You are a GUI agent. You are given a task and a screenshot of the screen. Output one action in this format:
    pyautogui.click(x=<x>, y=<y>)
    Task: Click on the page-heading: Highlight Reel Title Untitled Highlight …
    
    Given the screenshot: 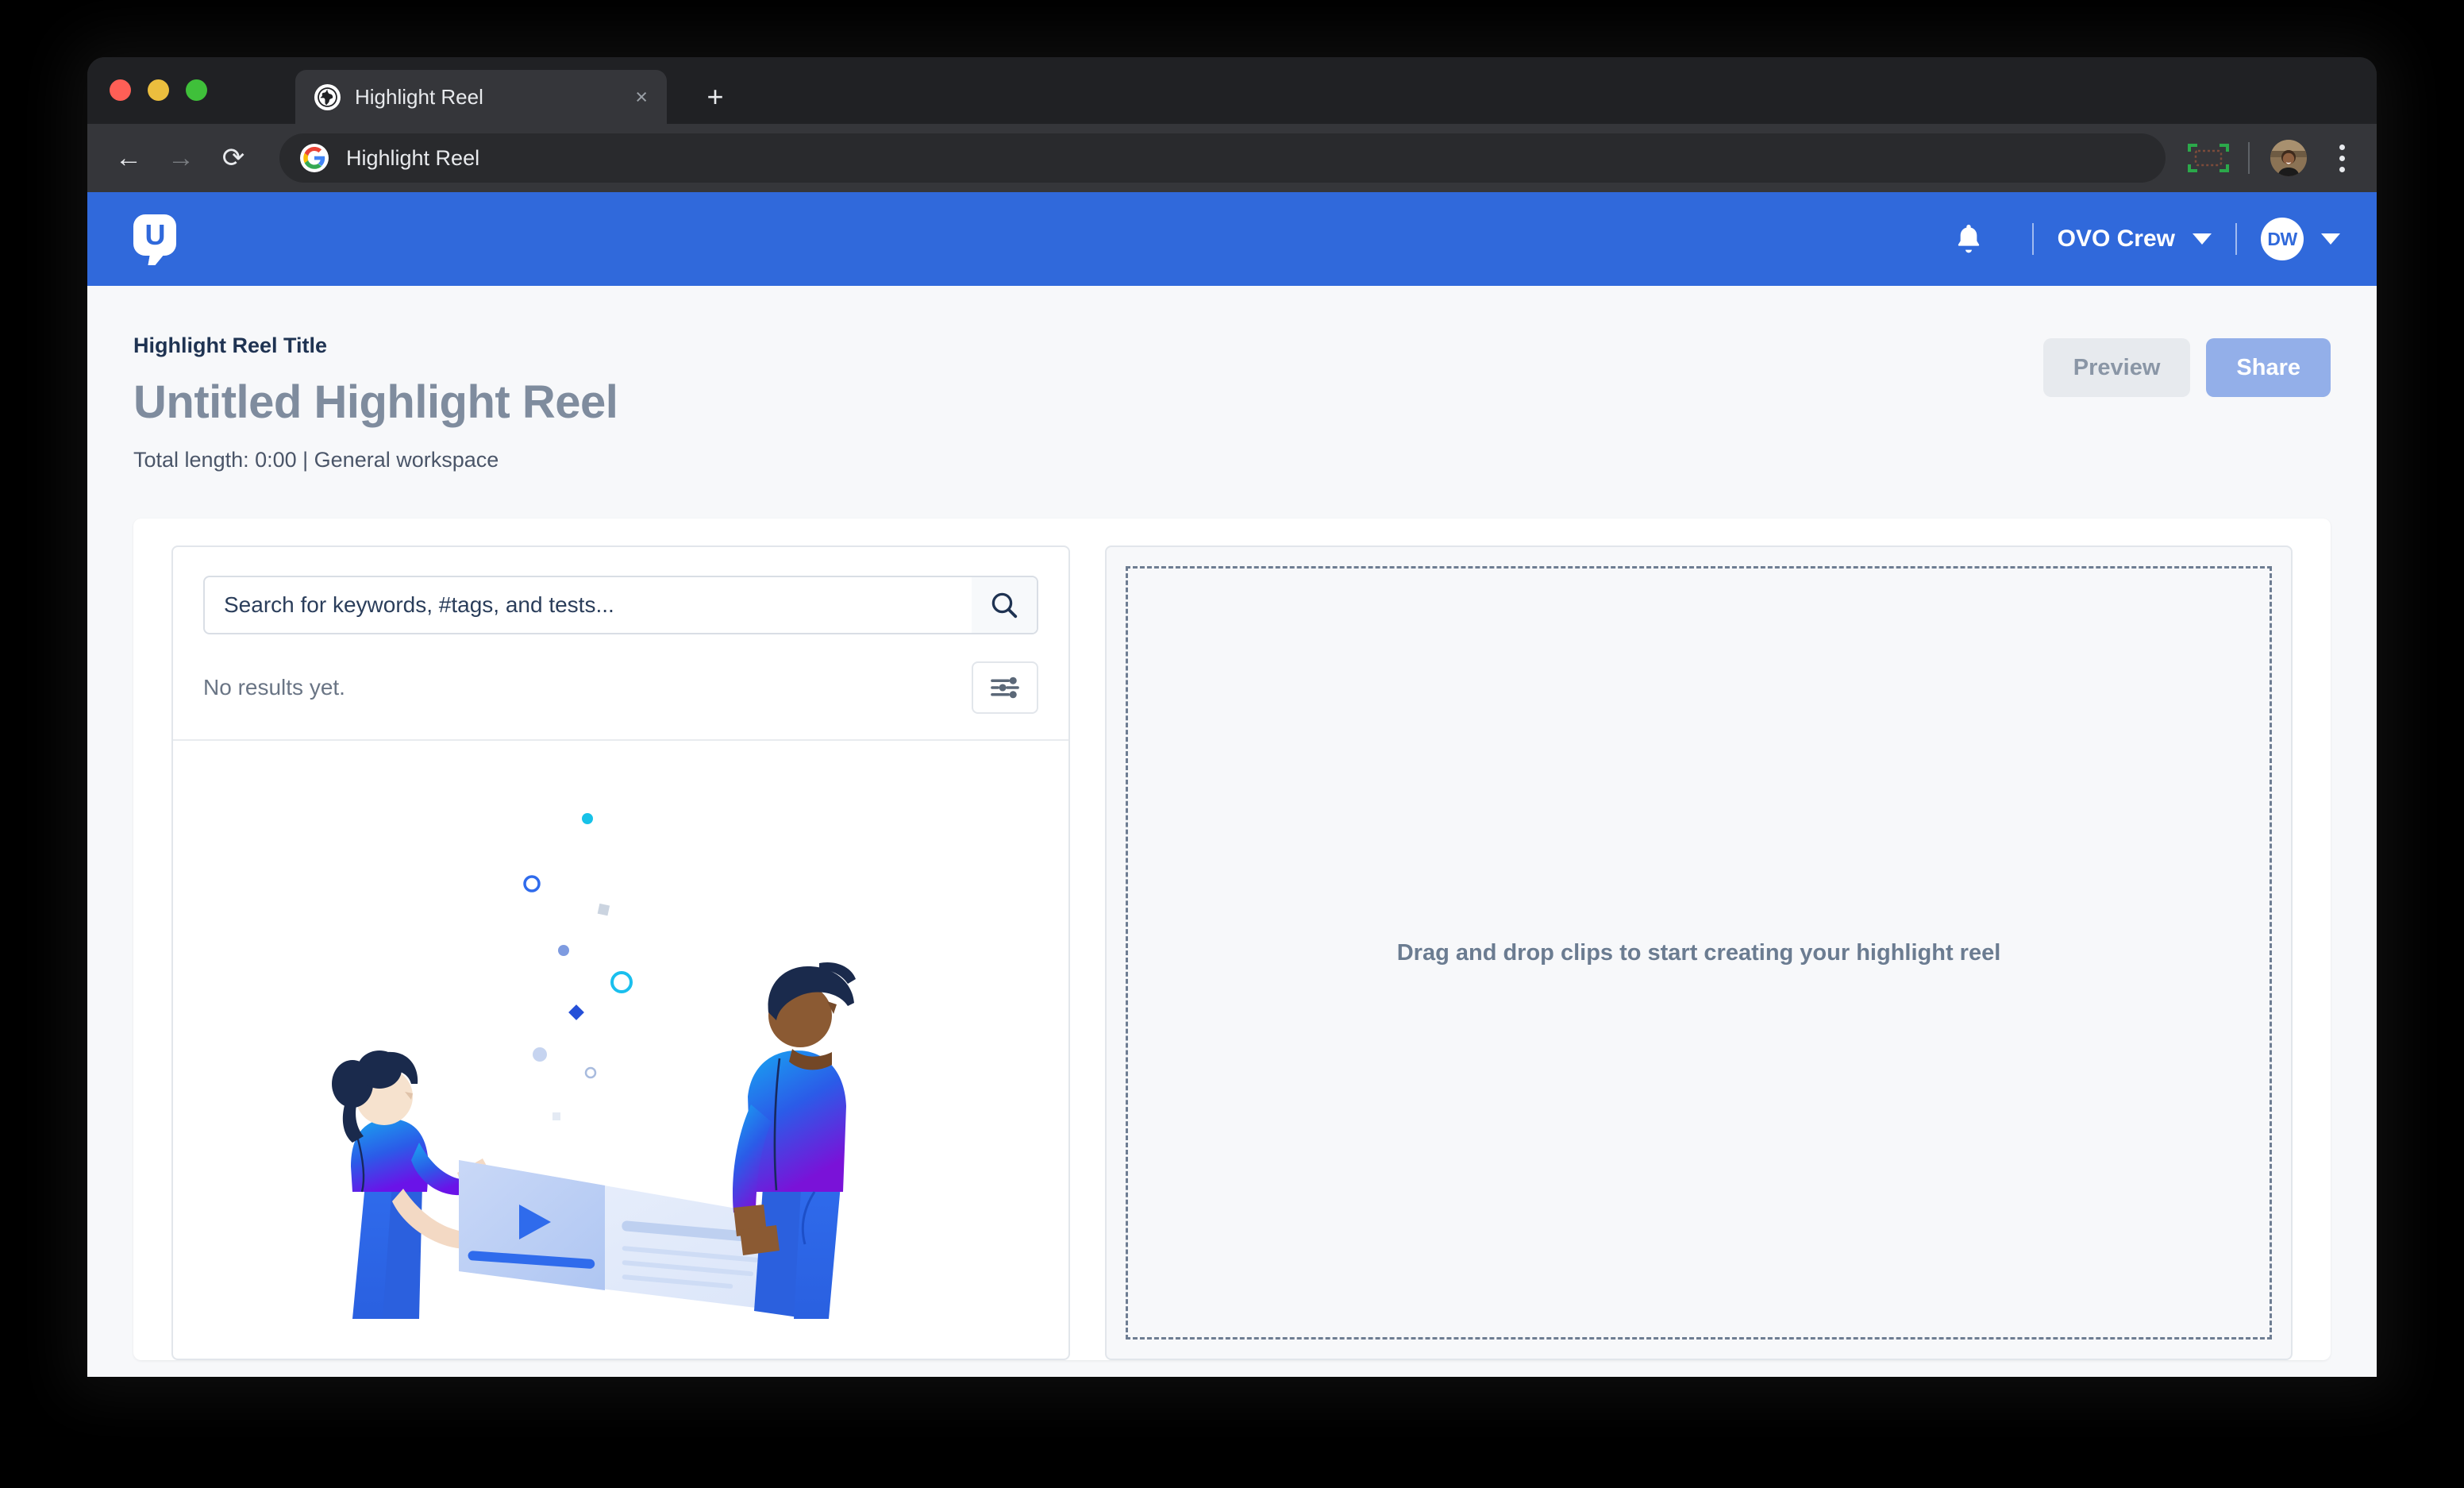 What is the action you would take?
    pyautogui.click(x=1232, y=379)
    